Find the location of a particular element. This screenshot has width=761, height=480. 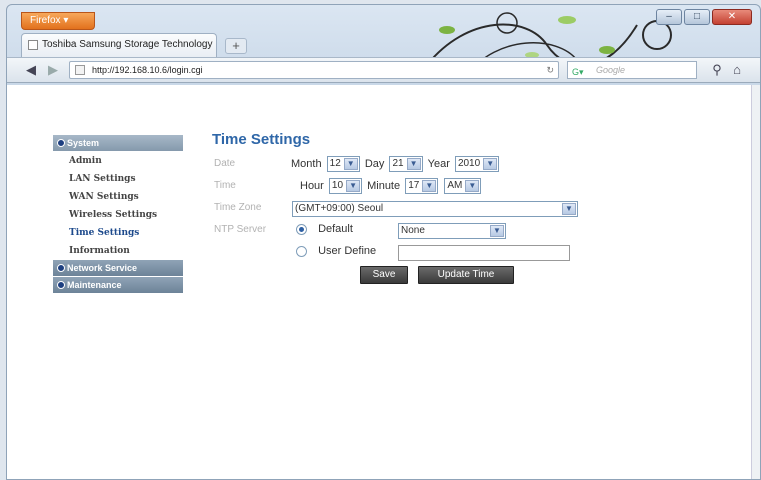

ntp-default-radio is located at coordinates (301, 229).